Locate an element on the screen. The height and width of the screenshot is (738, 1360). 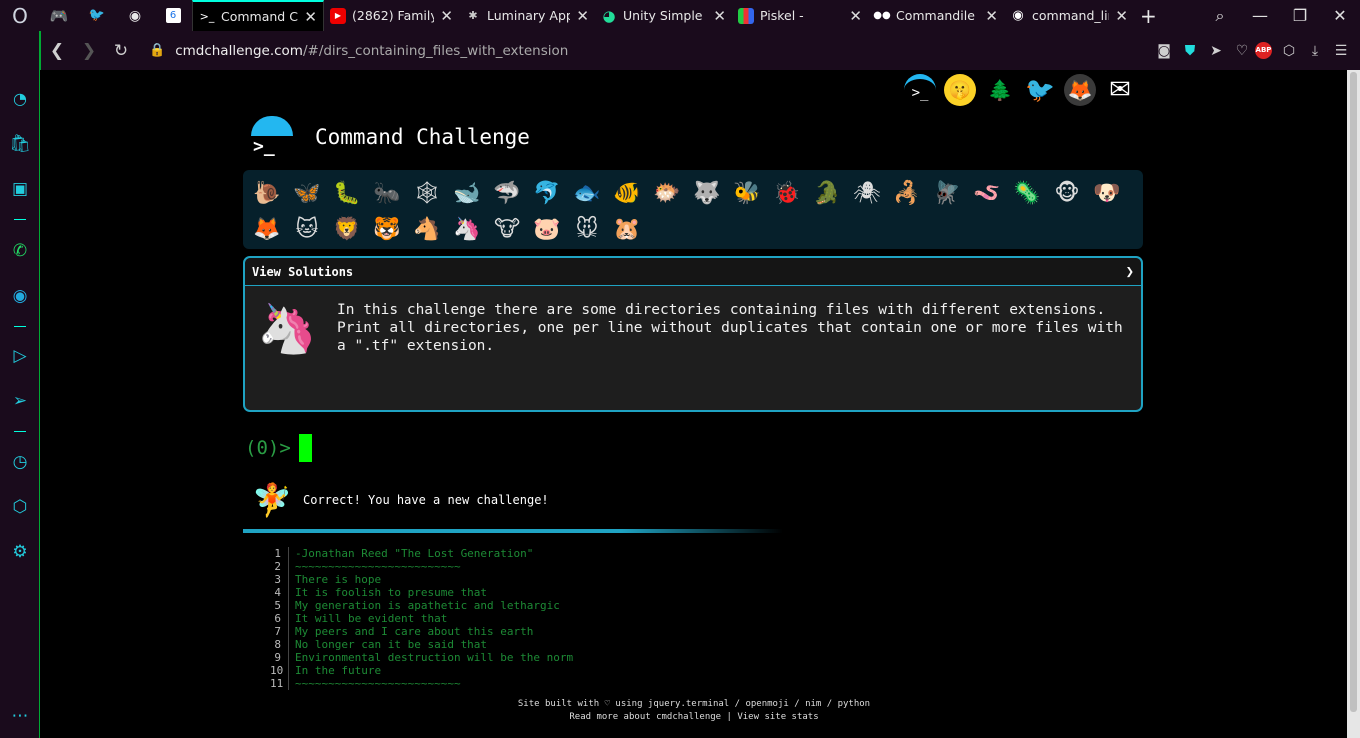
new-tab-button: + is located at coordinates (1150, 15).